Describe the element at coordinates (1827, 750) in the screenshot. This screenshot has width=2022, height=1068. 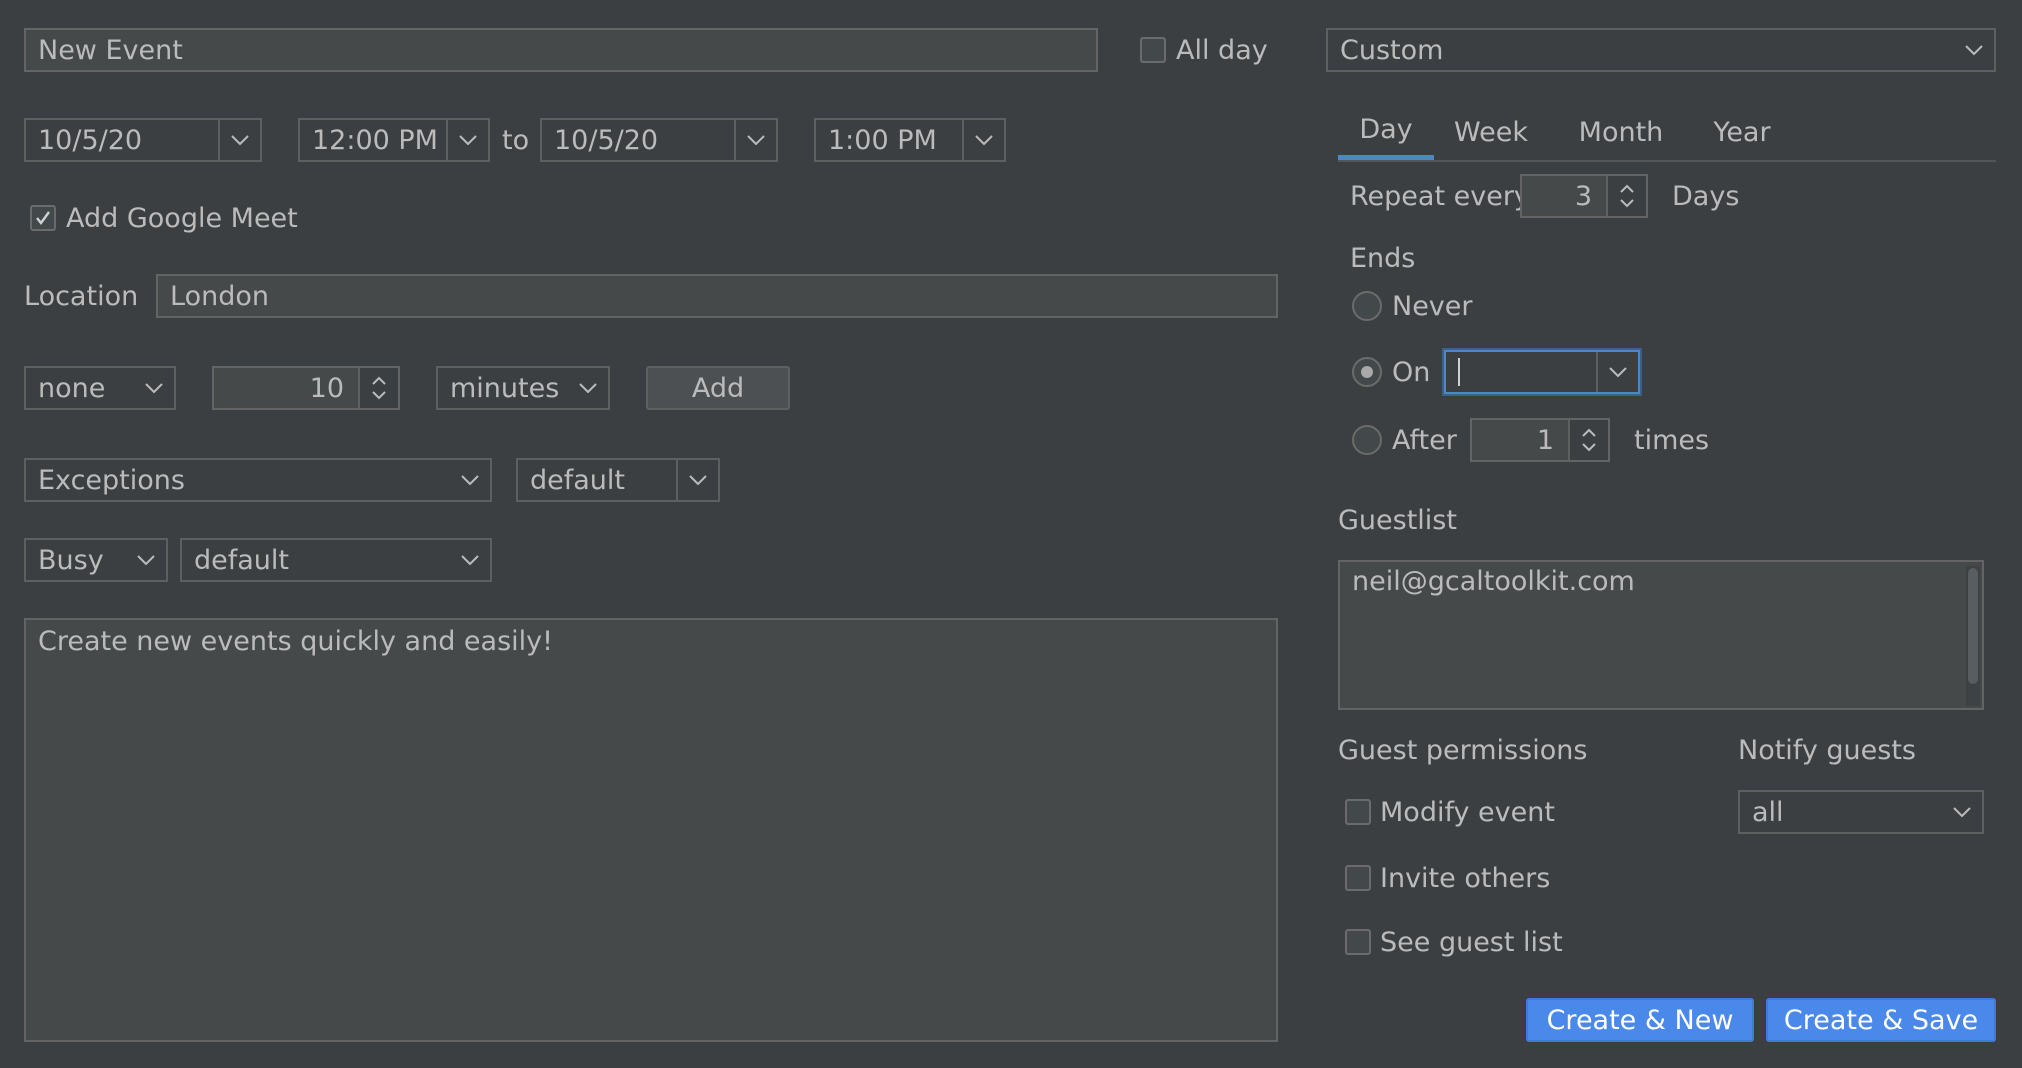
I see `notify-guests-label: Notify guests` at that location.